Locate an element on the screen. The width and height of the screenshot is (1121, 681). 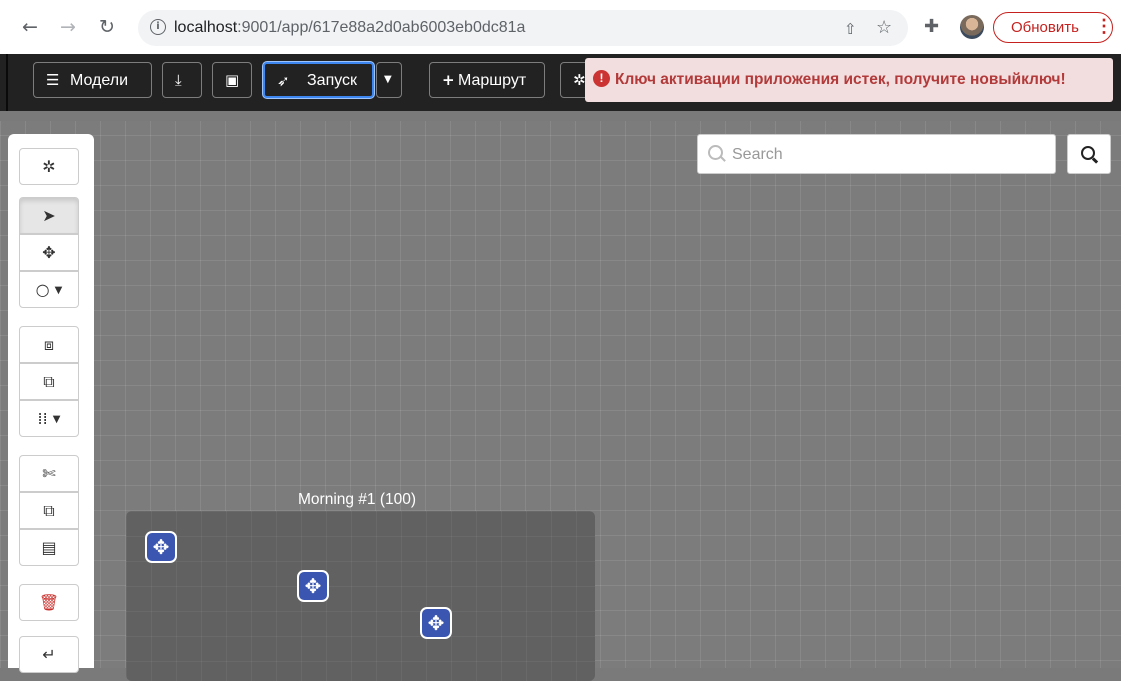
resize-box-icon: ⧉ is located at coordinates (49, 381).